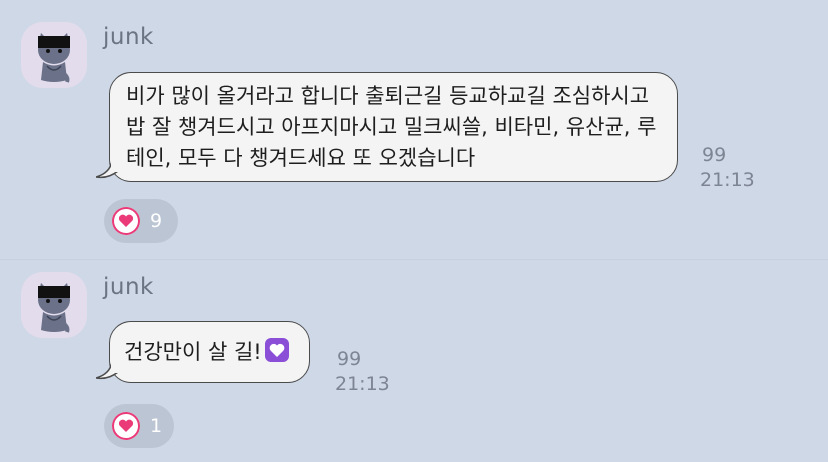 The width and height of the screenshot is (828, 462). I want to click on reaction-count: 9, so click(156, 221).